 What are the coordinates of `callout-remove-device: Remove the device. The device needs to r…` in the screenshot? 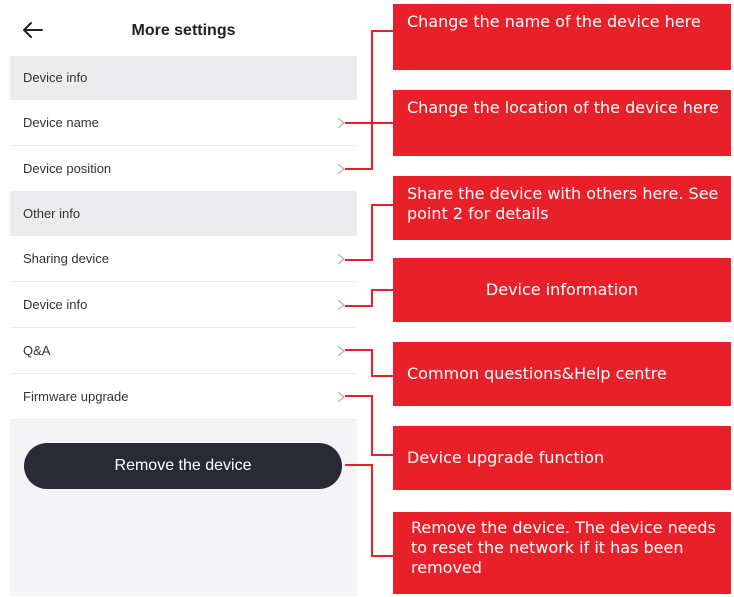 It's located at (562, 553).